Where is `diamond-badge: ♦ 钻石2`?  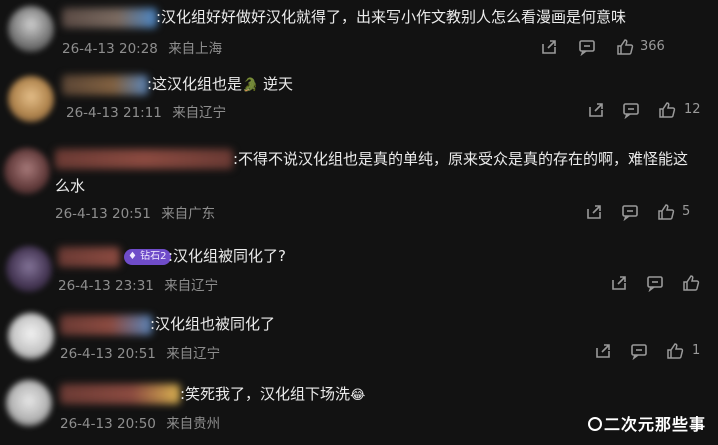 diamond-badge: ♦ 钻石2 is located at coordinates (147, 257).